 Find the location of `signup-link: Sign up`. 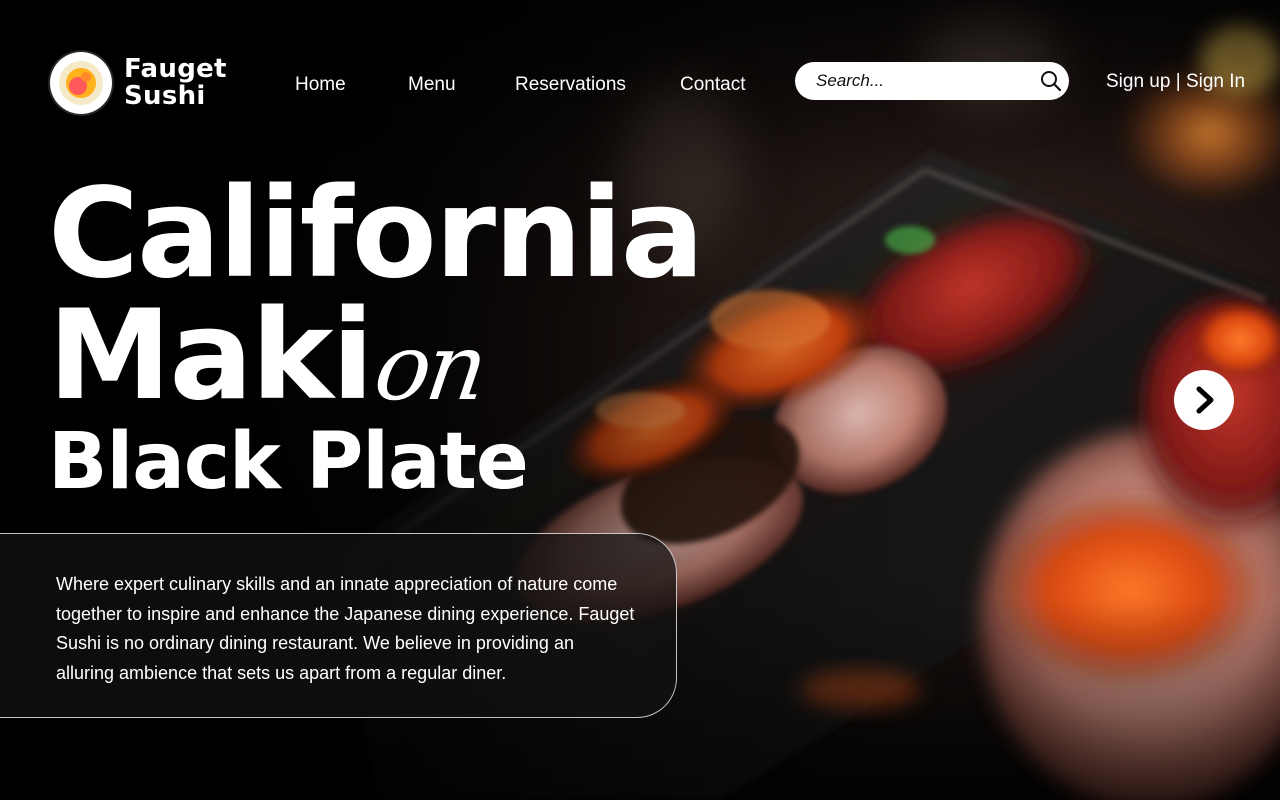

signup-link: Sign up is located at coordinates (1138, 81).